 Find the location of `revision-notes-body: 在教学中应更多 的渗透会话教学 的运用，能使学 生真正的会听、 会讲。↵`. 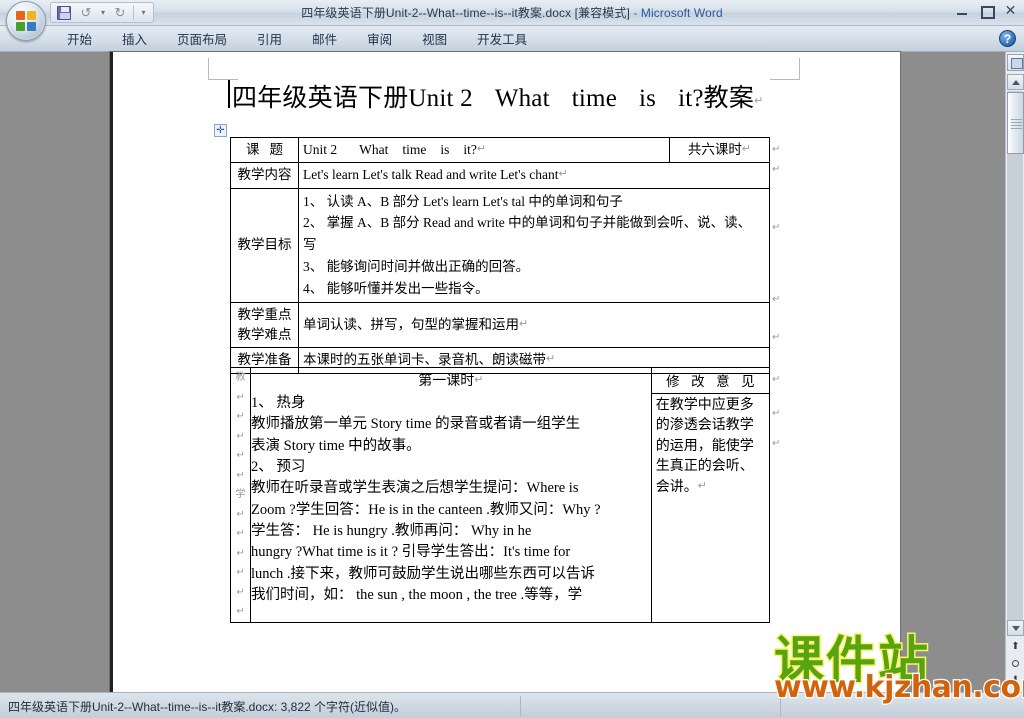

revision-notes-body: 在教学中应更多 的渗透会话教学 的运用，能使学 生真正的会听、 会讲。↵ is located at coordinates (710, 446).